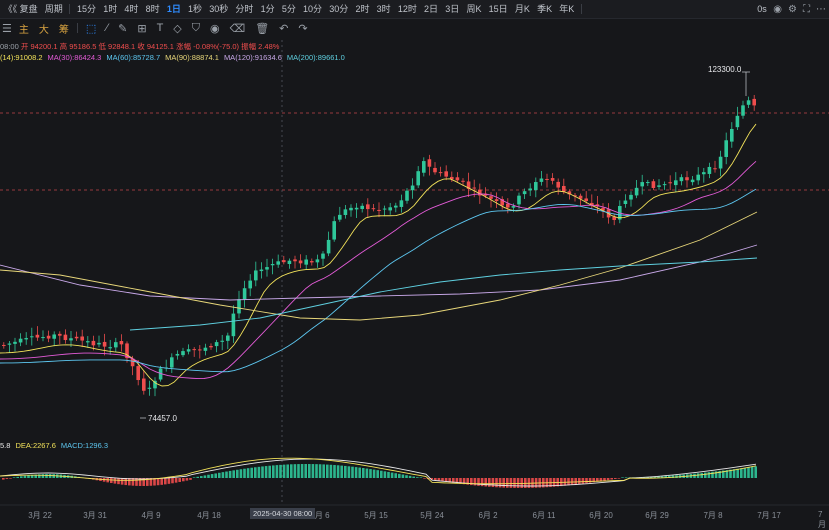 The image size is (829, 530). What do you see at coordinates (40, 515) in the screenshot?
I see `x-tick-label: 3月 22` at bounding box center [40, 515].